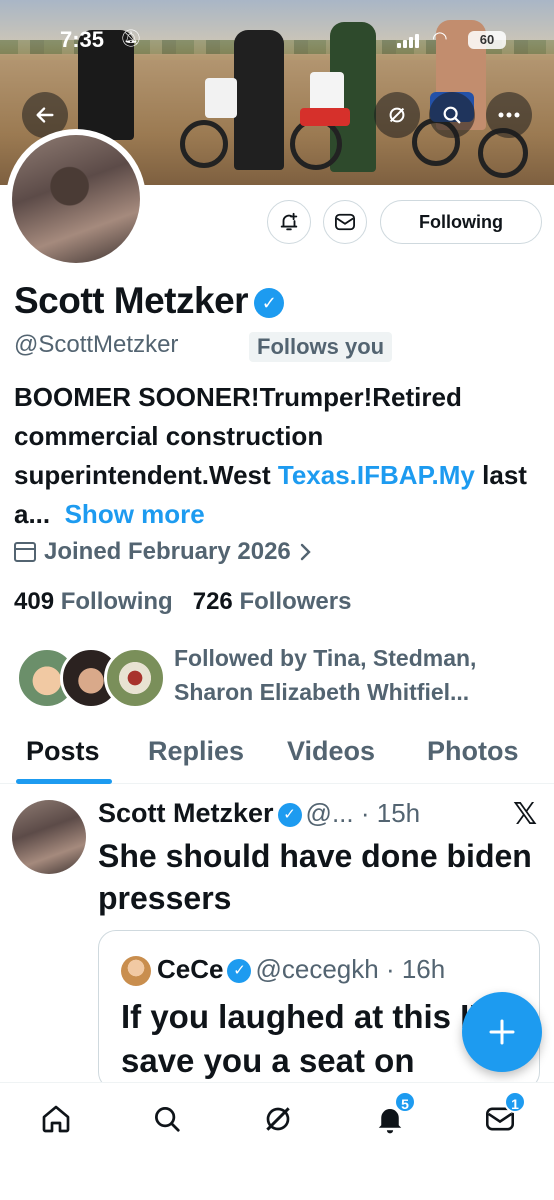  I want to click on following-count: 409, so click(34, 601).